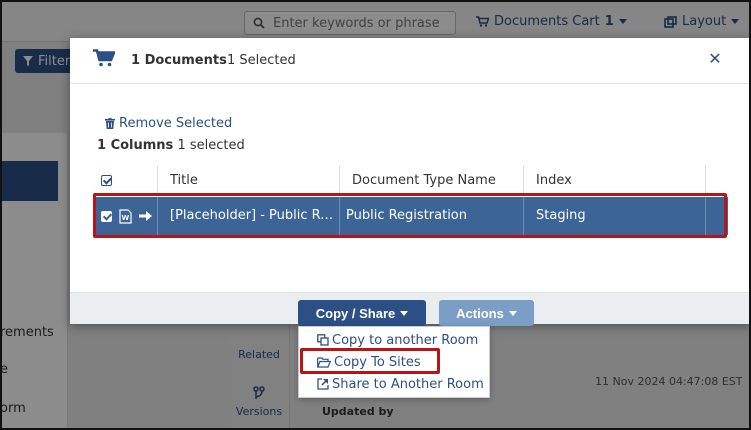 The image size is (751, 430). What do you see at coordinates (146, 216) in the screenshot?
I see `arrow-right-icon` at bounding box center [146, 216].